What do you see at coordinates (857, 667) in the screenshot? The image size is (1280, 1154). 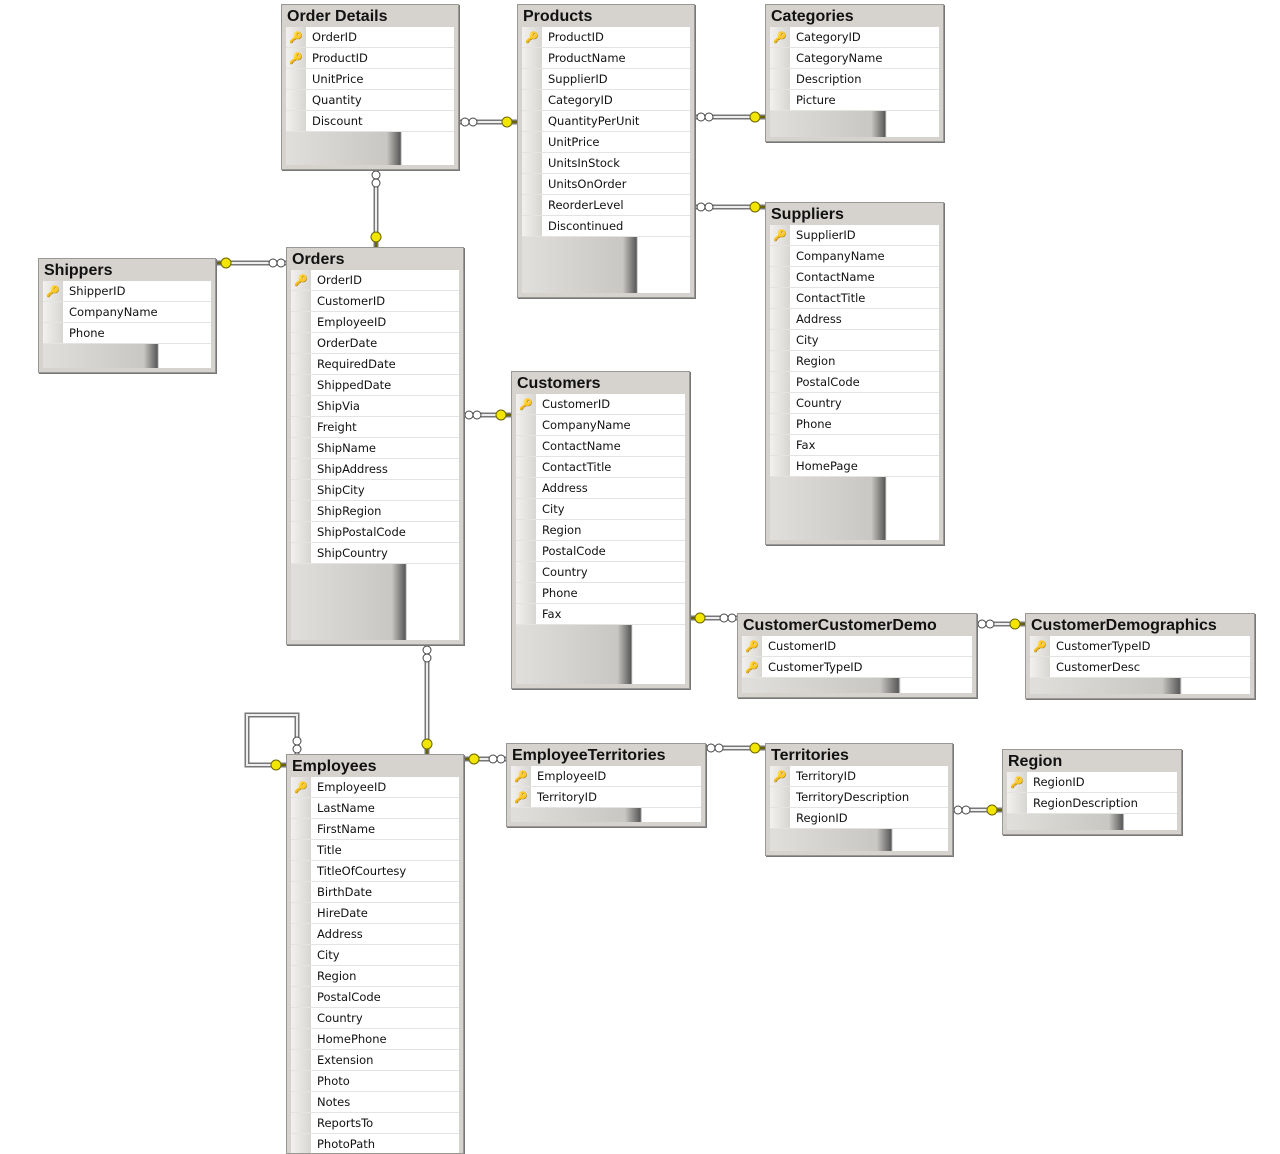 I see `field-row: 🔑 CustomerTypeID` at bounding box center [857, 667].